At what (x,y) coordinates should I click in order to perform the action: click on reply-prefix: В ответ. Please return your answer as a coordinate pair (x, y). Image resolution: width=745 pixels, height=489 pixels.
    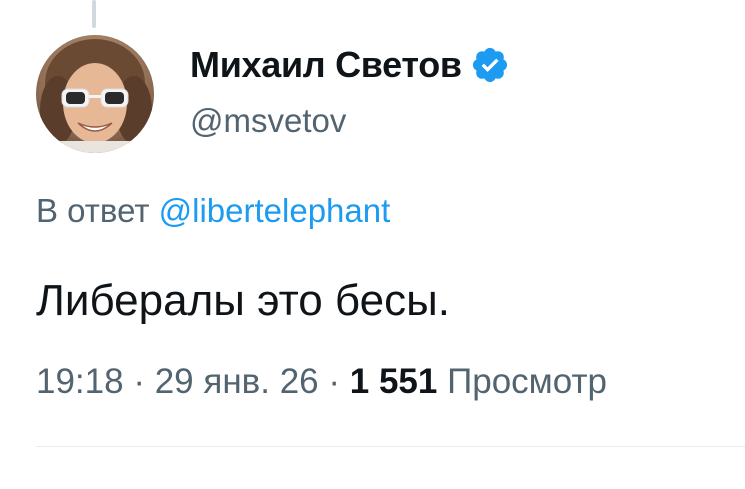
    Looking at the image, I should click on (93, 210).